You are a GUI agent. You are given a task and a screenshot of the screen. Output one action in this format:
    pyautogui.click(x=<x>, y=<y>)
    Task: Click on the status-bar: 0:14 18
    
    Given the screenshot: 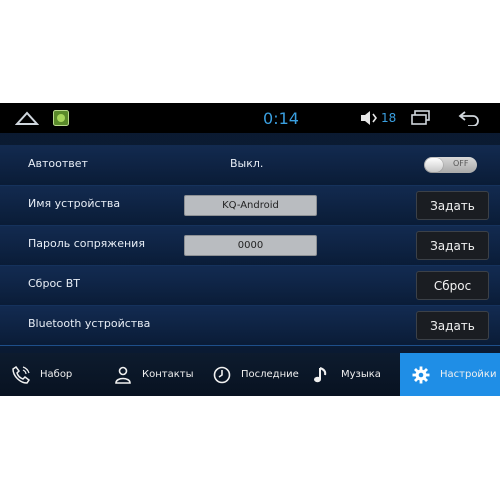 What is the action you would take?
    pyautogui.click(x=250, y=118)
    